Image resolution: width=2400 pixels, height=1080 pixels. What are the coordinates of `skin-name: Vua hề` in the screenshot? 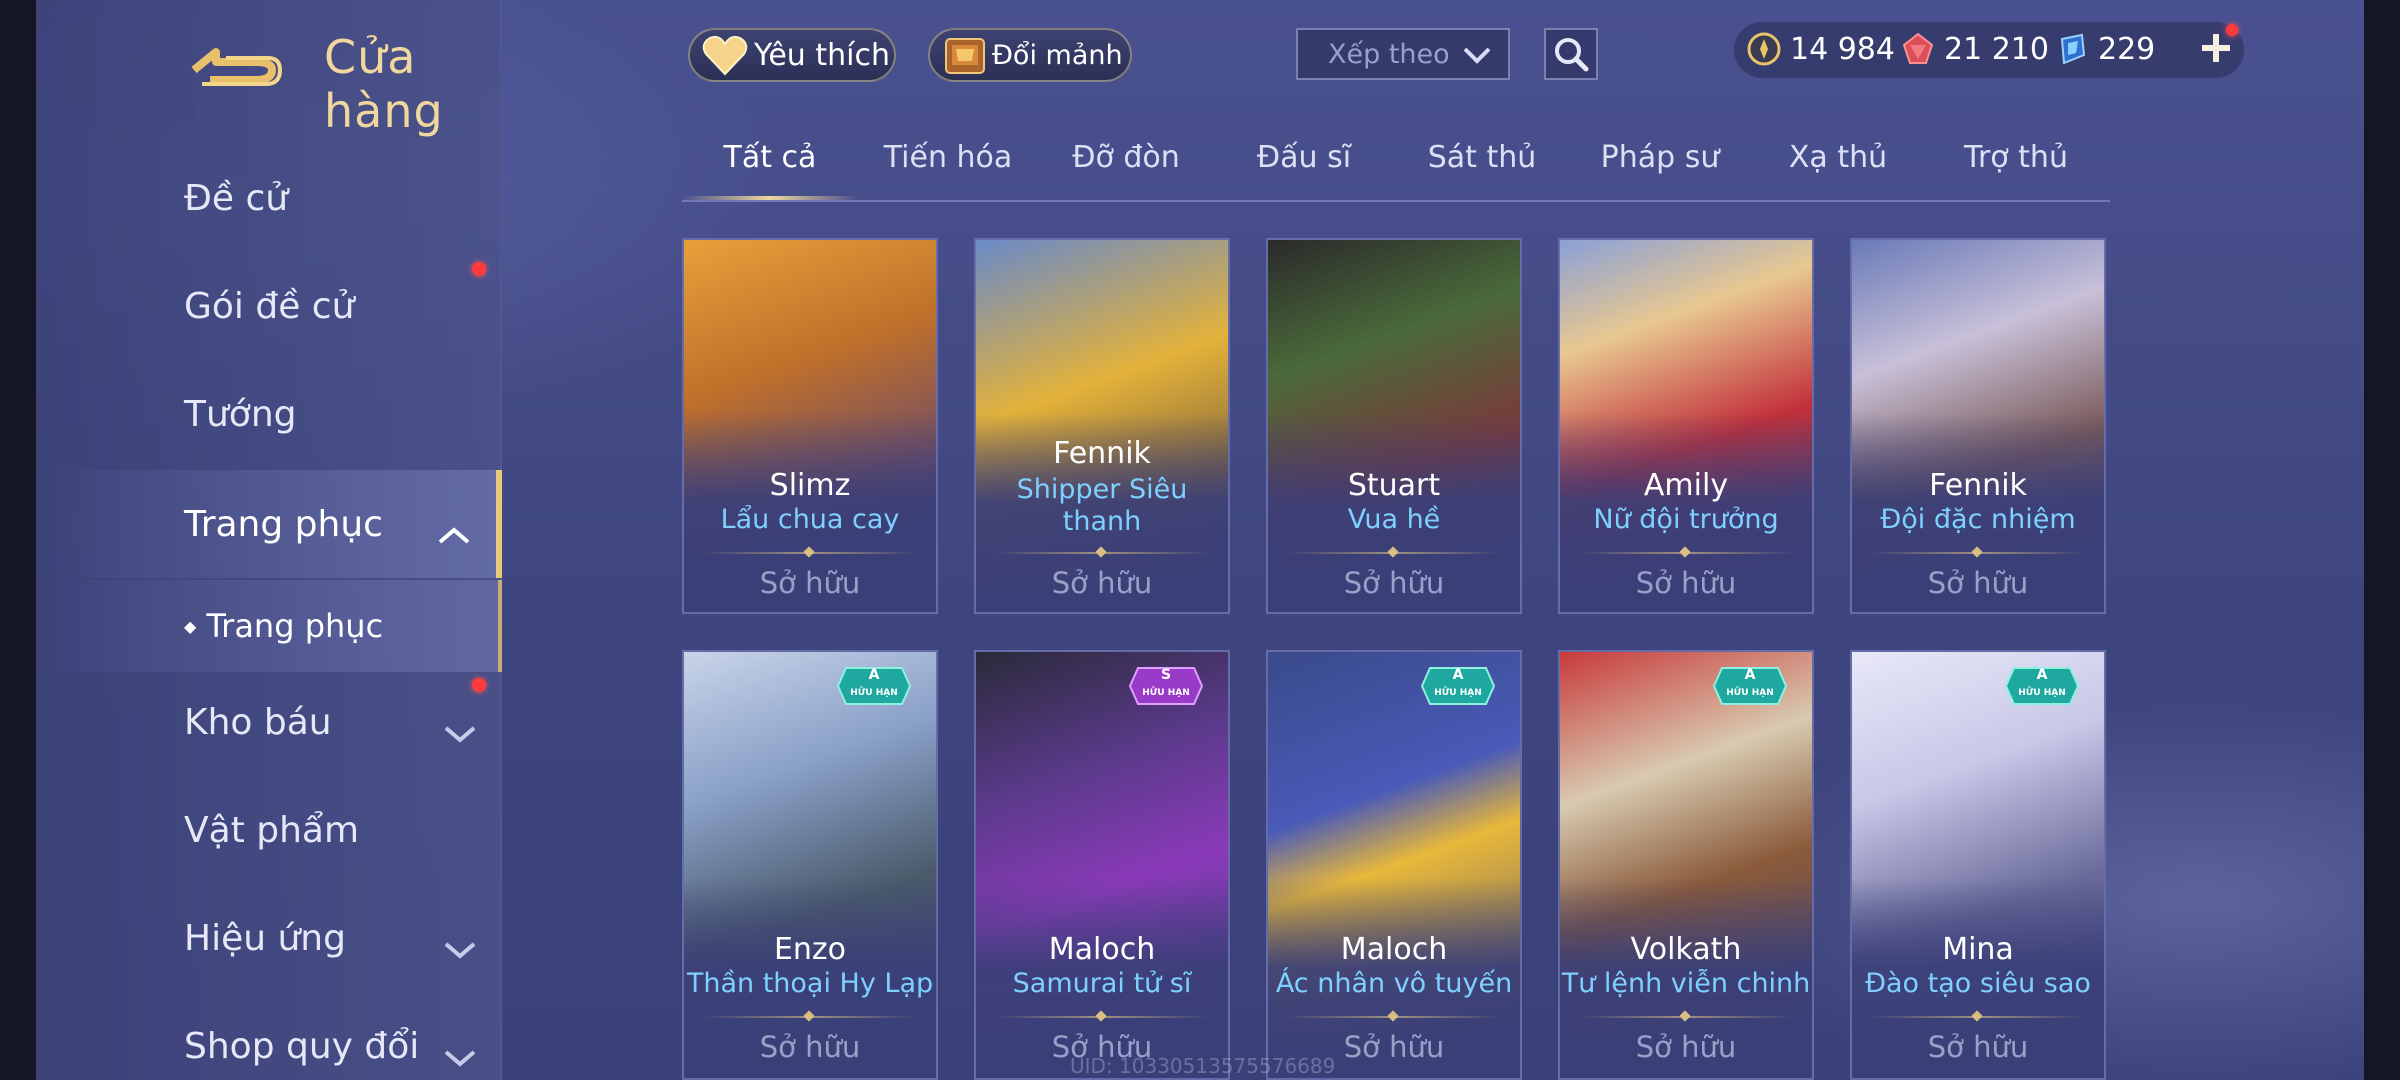 It's located at (1394, 519).